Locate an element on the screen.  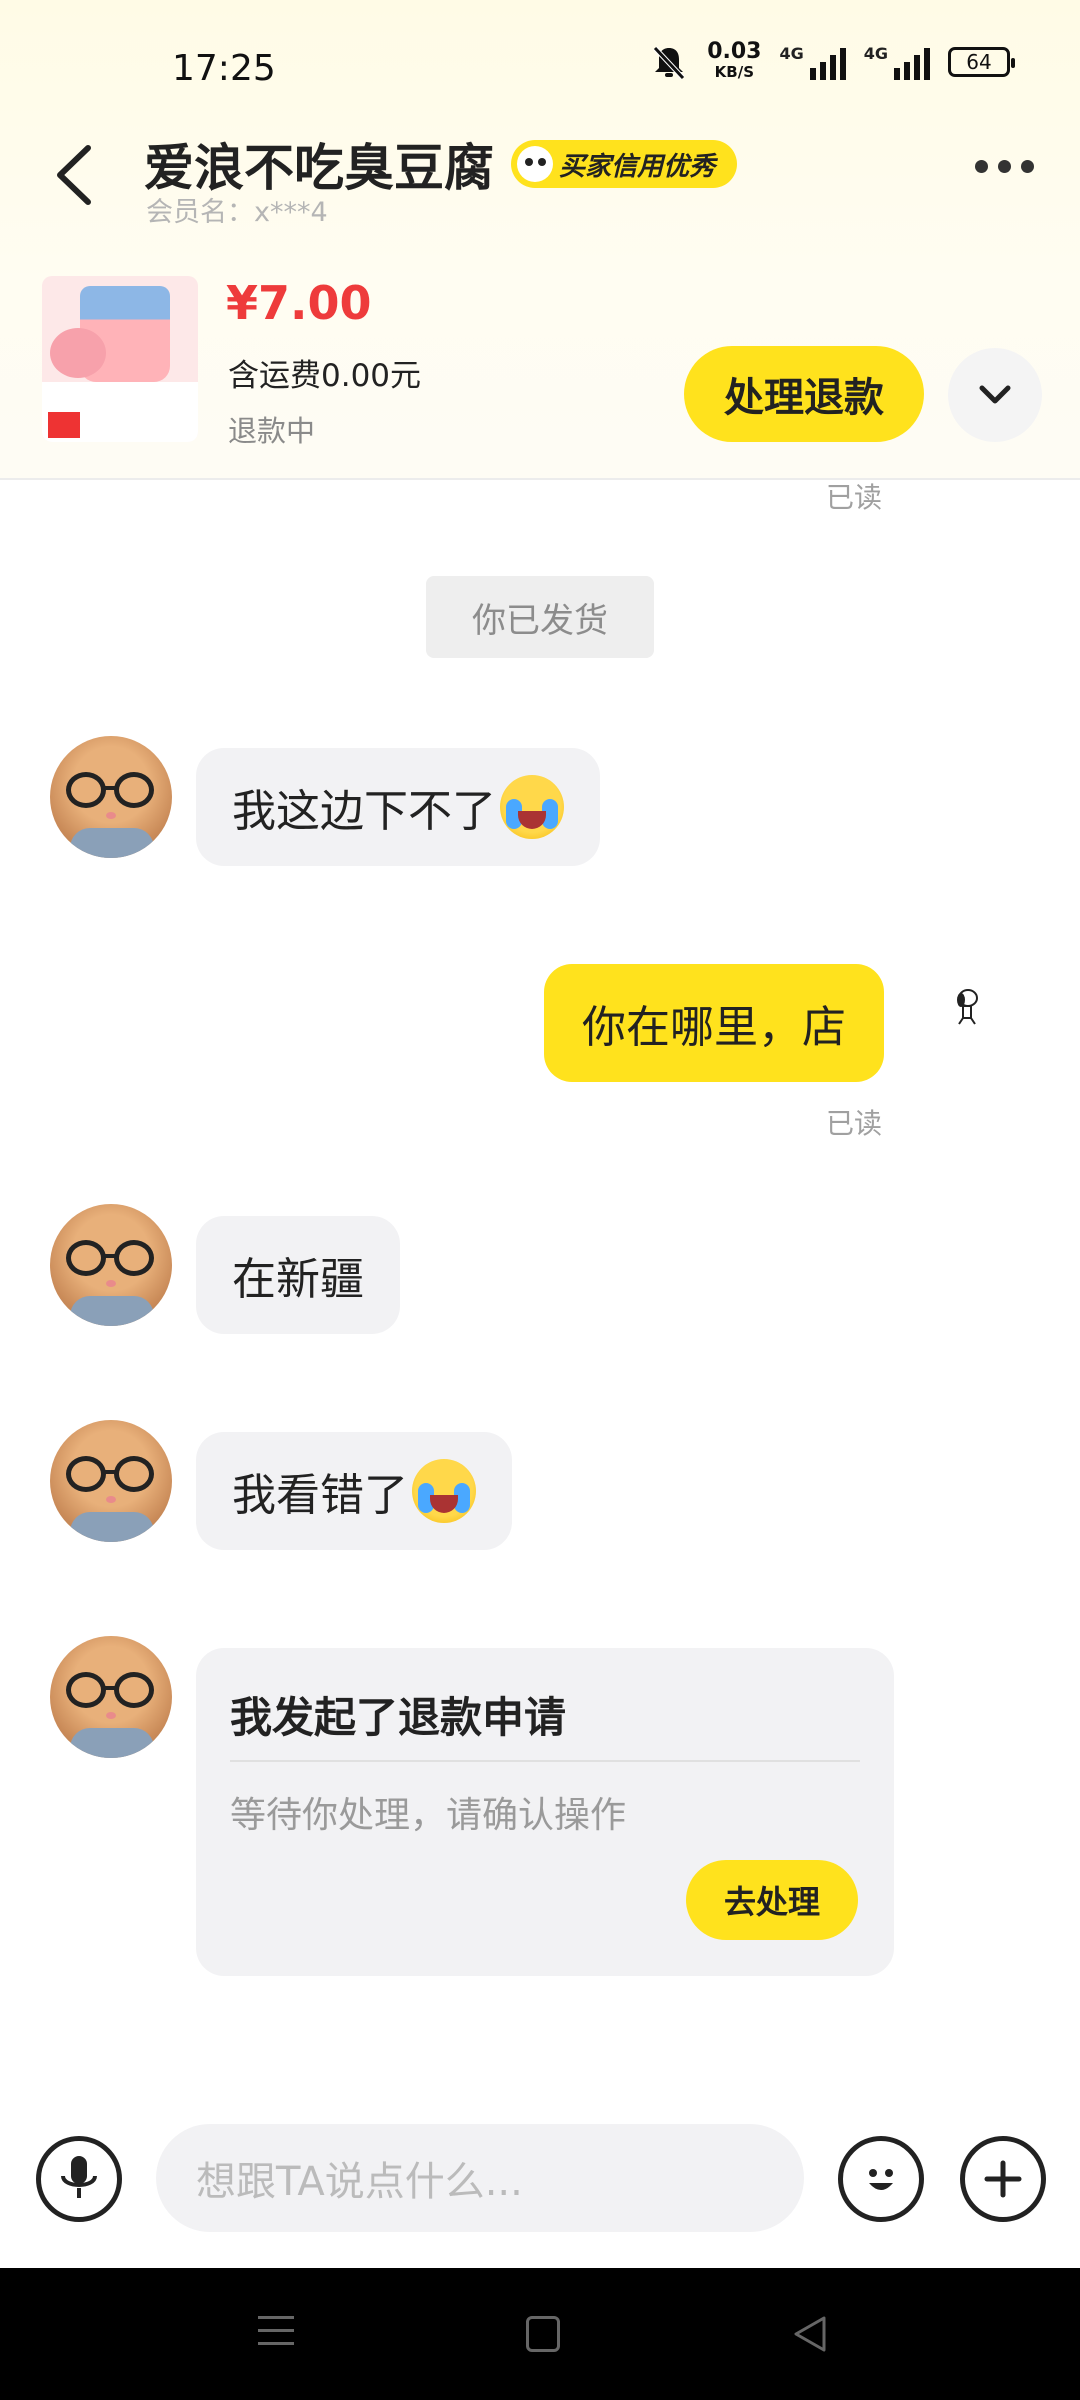
menu-icon is located at coordinates (276, 2334).